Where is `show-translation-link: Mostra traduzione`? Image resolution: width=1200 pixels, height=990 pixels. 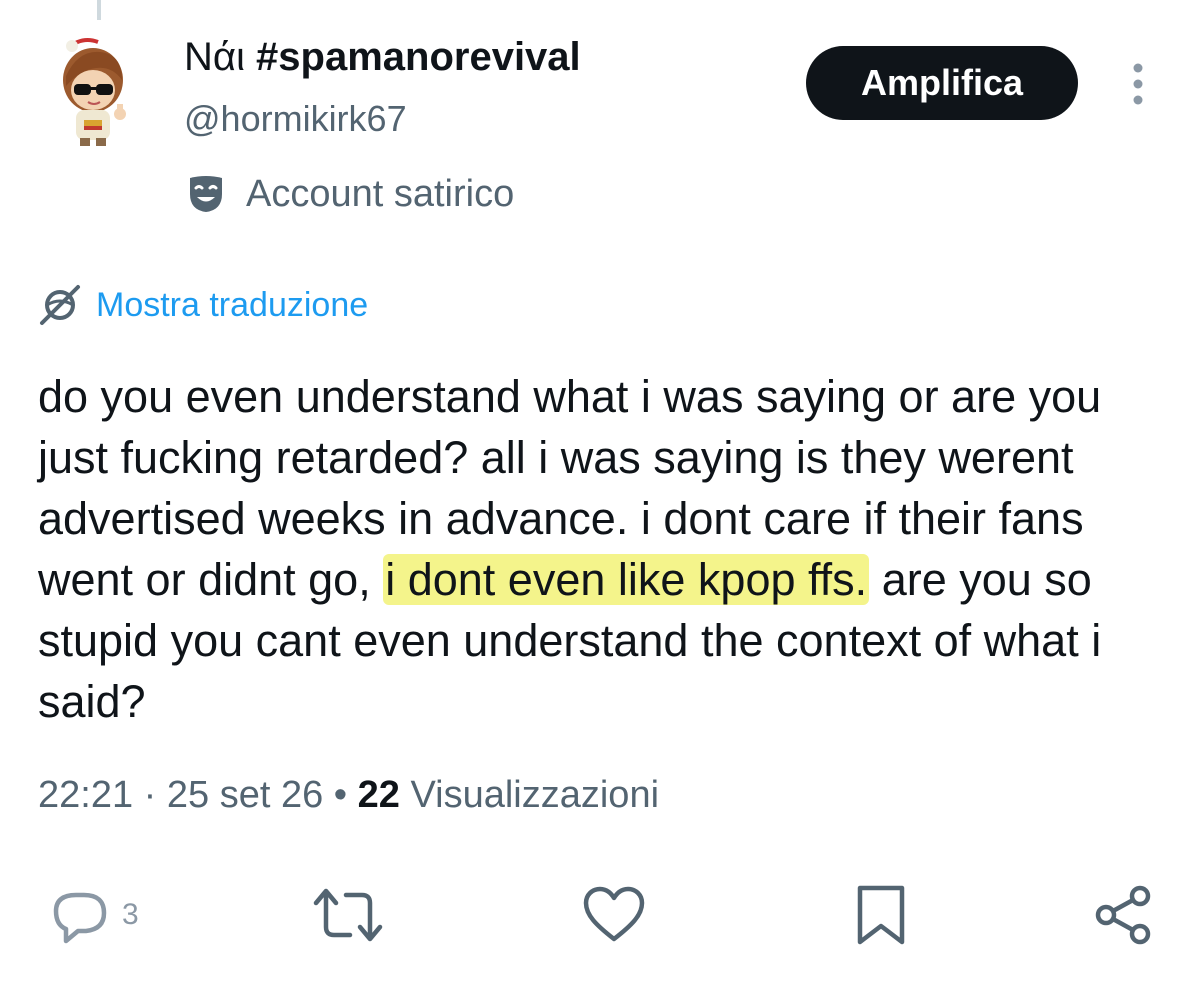 show-translation-link: Mostra traduzione is located at coordinates (203, 305).